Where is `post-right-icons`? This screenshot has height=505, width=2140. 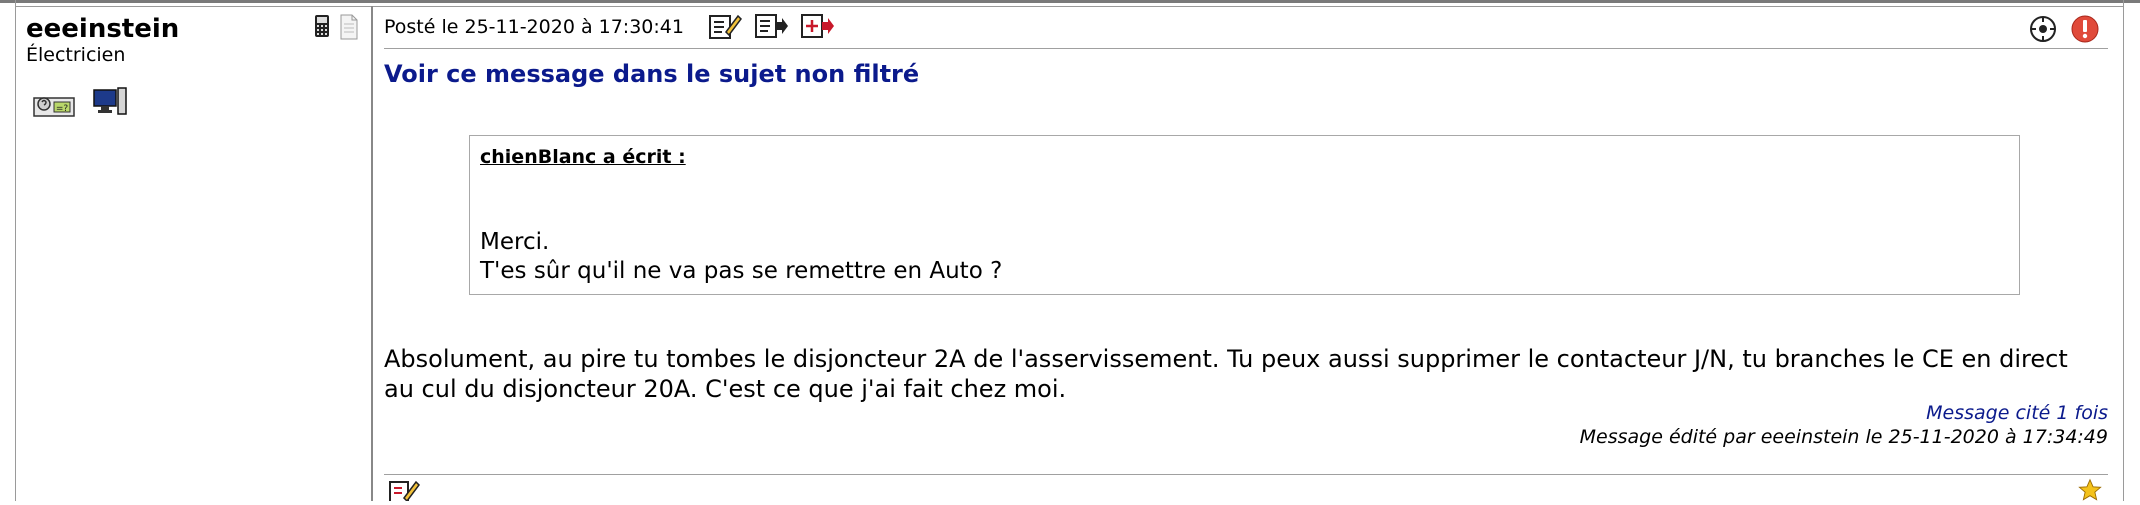 post-right-icons is located at coordinates (2064, 31).